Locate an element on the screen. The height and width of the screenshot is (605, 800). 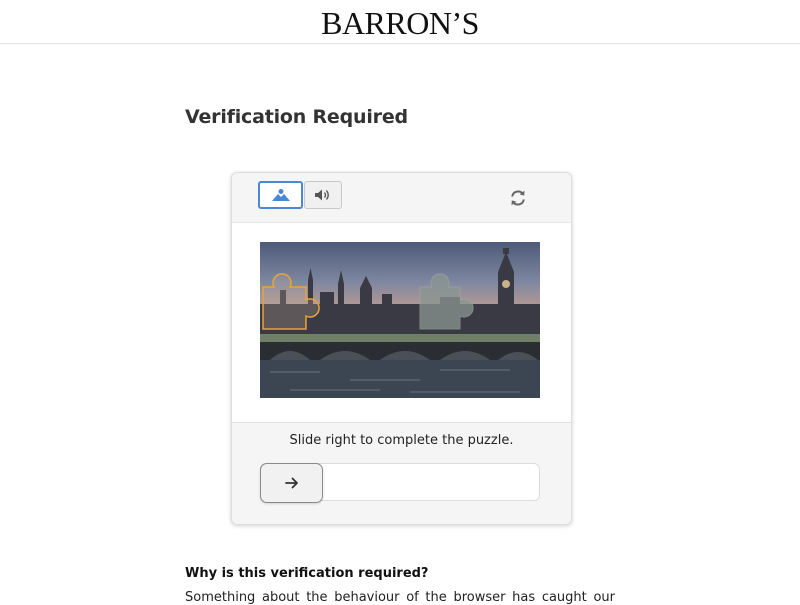
westminster-scene is located at coordinates (400, 323).